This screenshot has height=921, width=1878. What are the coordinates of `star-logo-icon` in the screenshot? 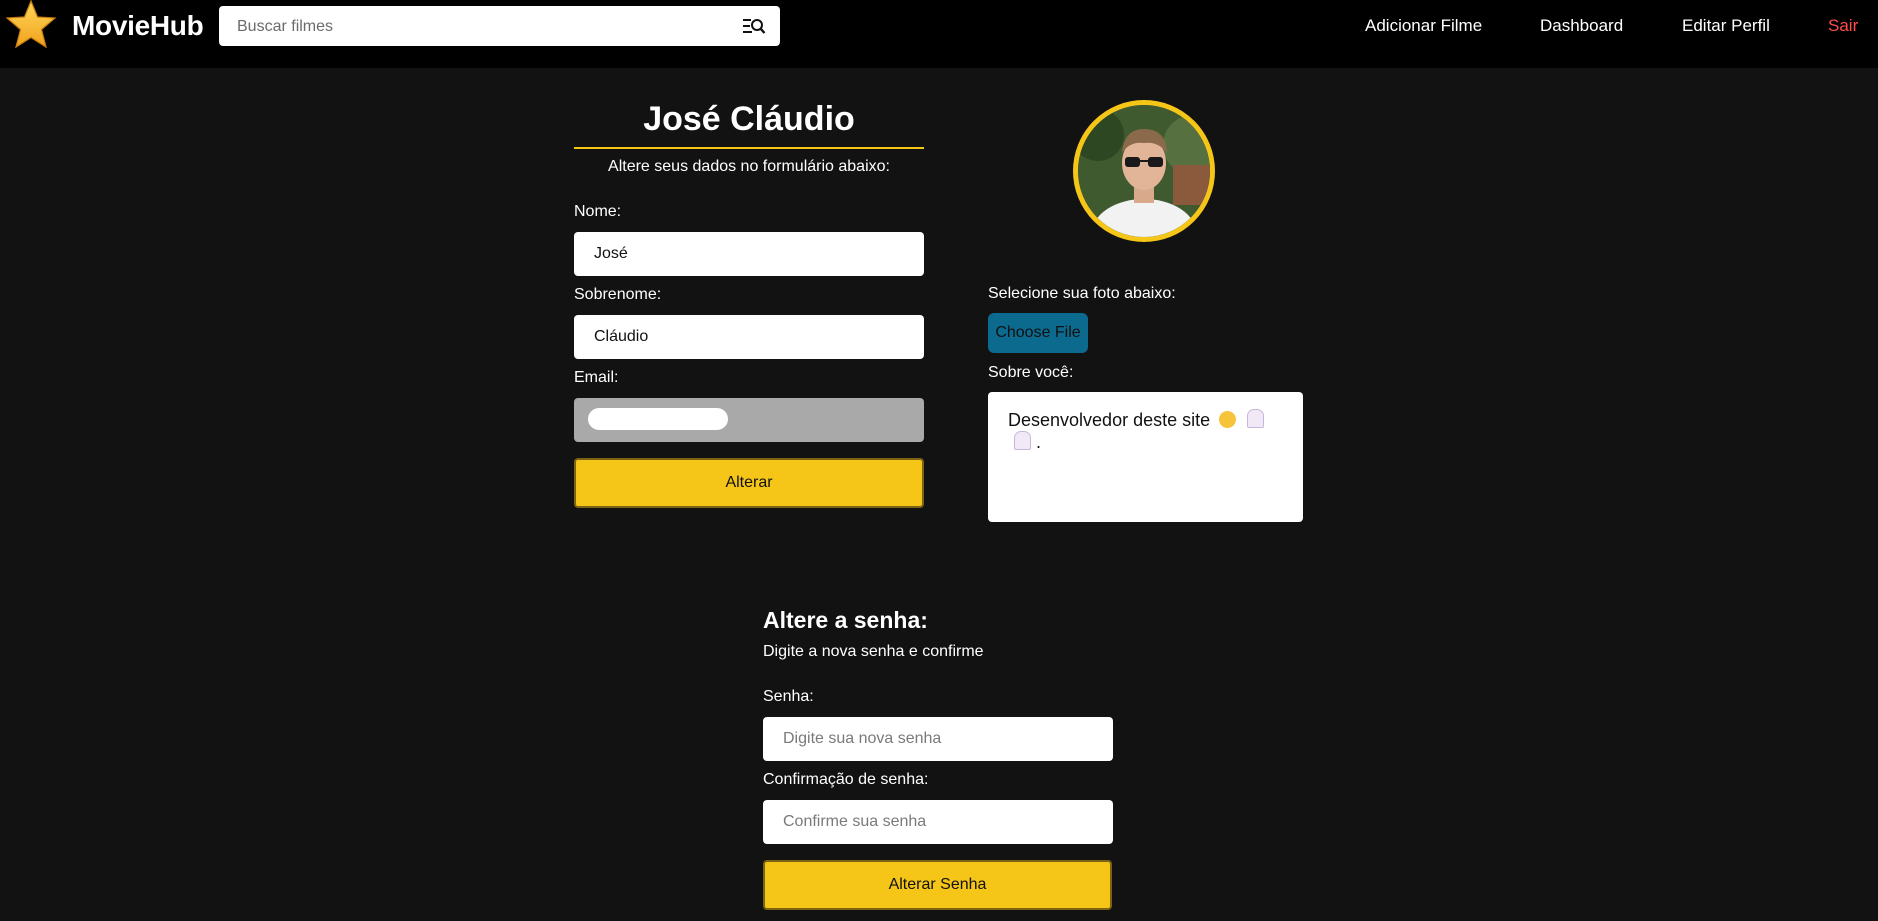 It's located at (31, 25).